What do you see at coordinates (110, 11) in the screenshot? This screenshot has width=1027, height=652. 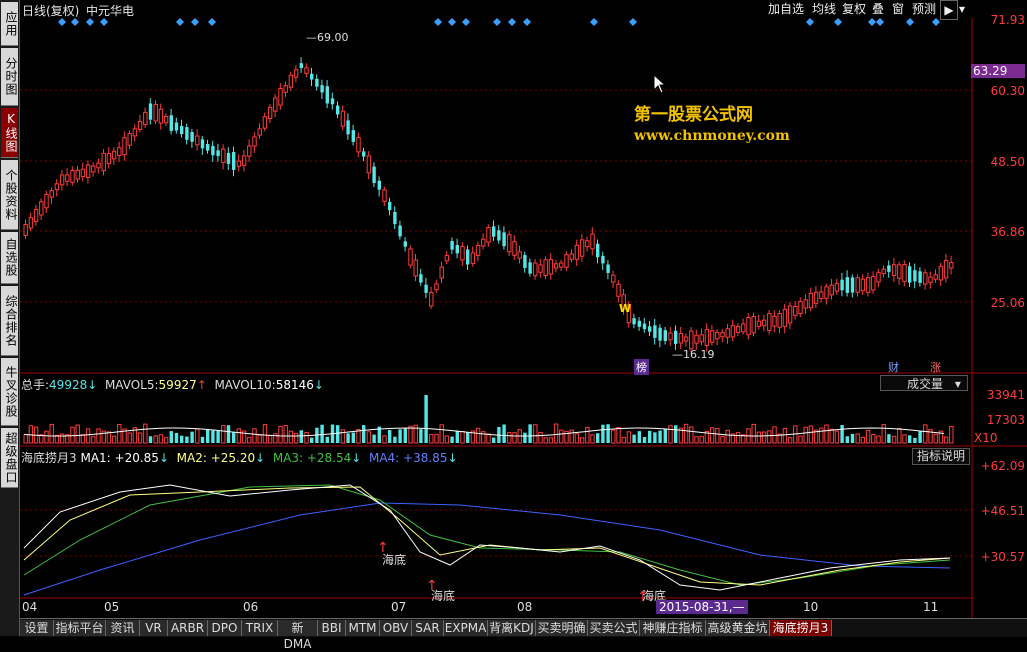 I see `stock-name: 中元华电` at bounding box center [110, 11].